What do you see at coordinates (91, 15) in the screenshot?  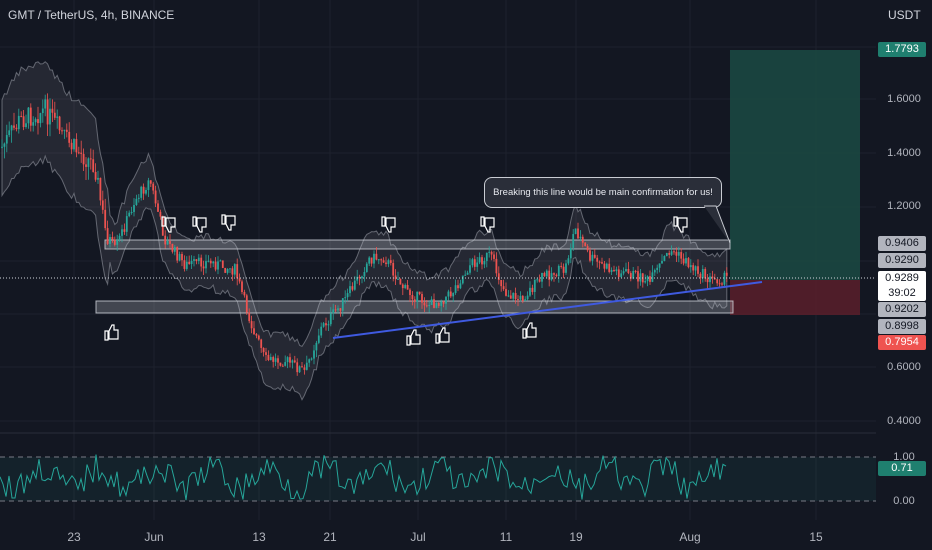 I see `symbol-title: GMT / TetherUS, 4h, BINANCE` at bounding box center [91, 15].